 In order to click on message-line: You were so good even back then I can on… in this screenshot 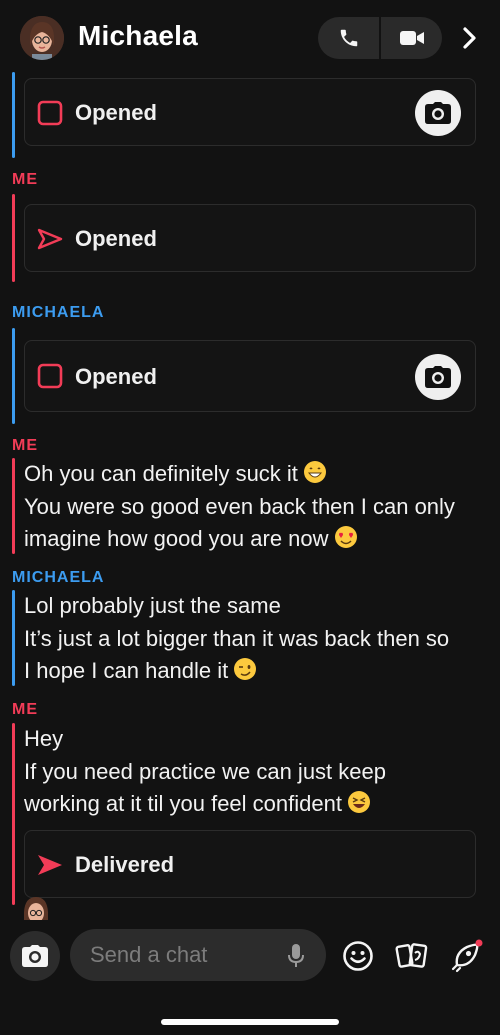, I will do `click(239, 506)`.